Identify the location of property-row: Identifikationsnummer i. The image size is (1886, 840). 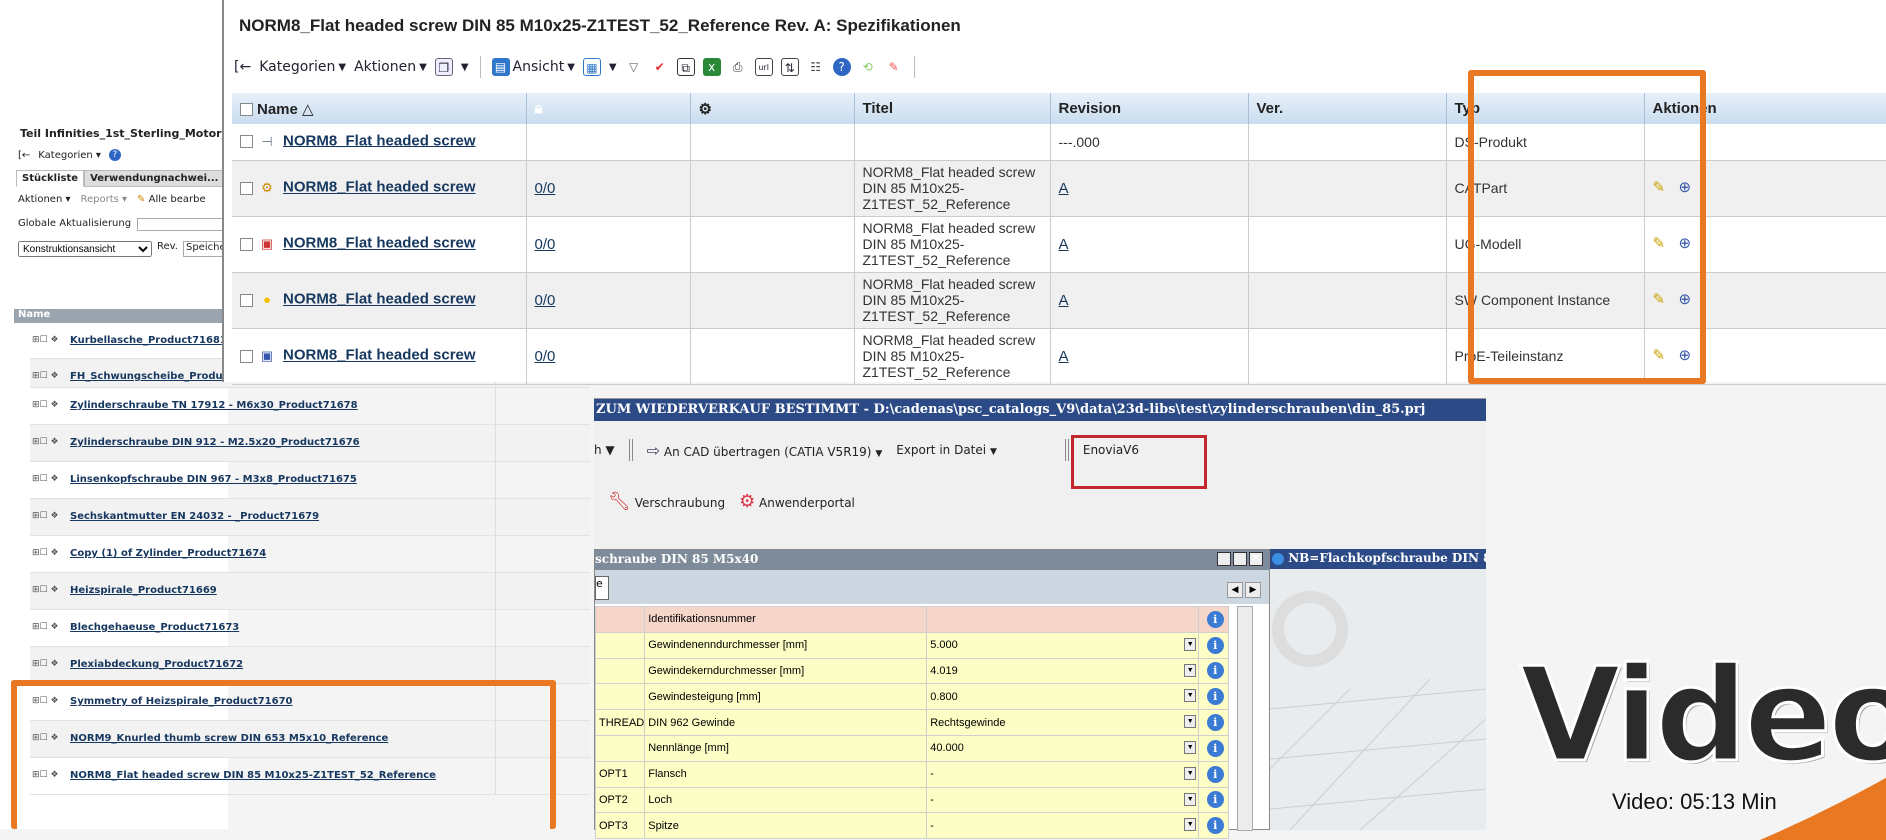
(912, 619).